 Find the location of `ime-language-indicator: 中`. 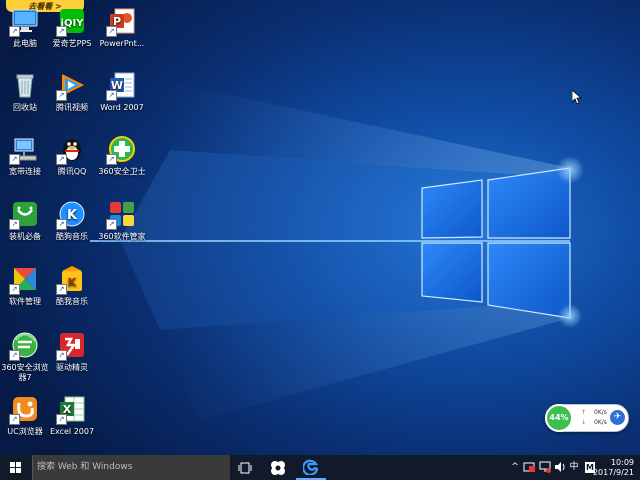

ime-language-indicator: 中 is located at coordinates (574, 467).